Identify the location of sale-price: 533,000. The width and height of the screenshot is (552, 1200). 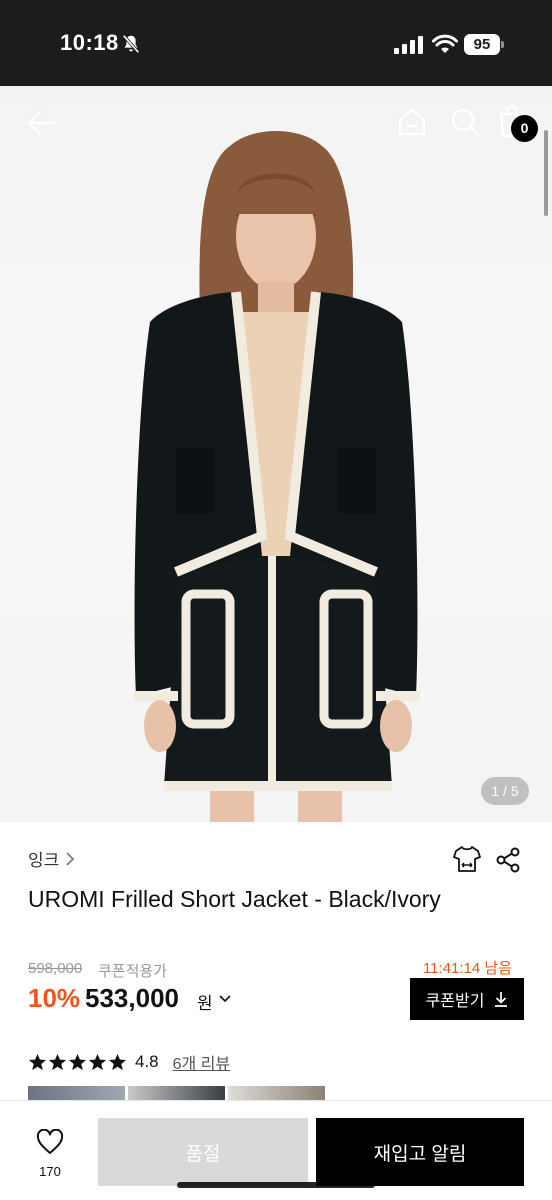
(132, 998).